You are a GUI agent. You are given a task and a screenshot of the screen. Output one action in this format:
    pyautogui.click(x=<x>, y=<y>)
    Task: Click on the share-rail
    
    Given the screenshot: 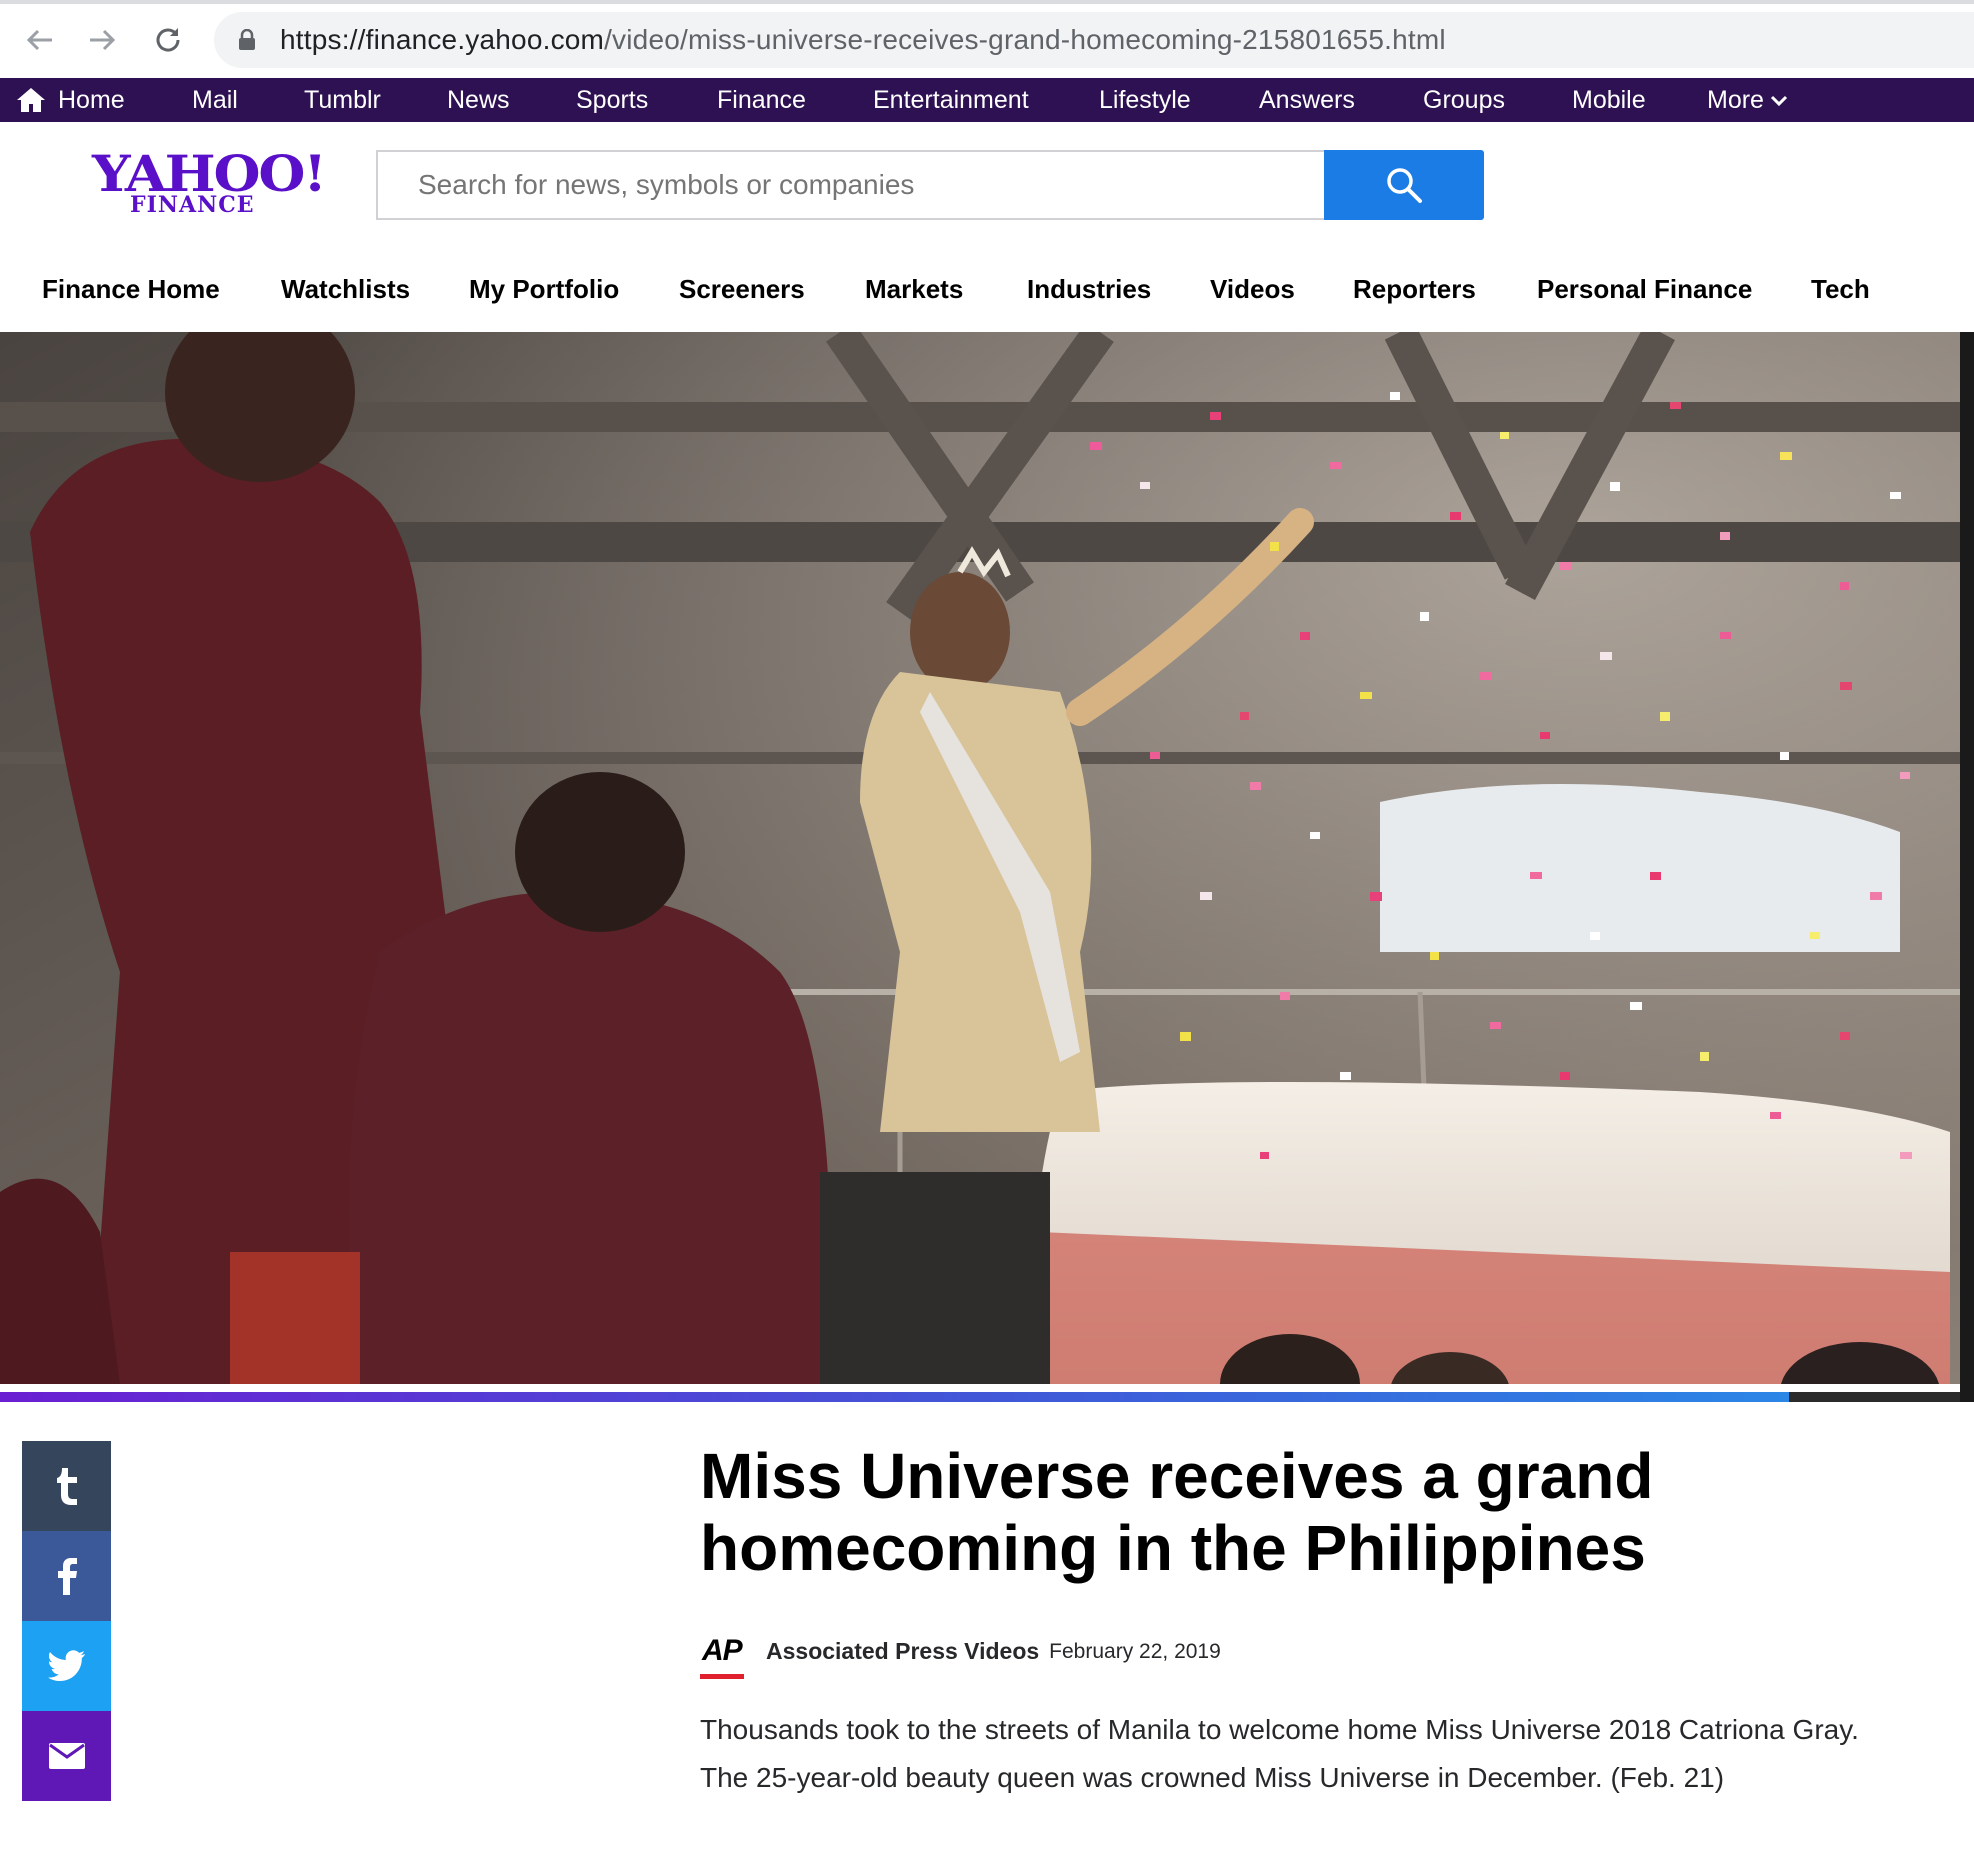 What is the action you would take?
    pyautogui.click(x=66, y=1621)
    